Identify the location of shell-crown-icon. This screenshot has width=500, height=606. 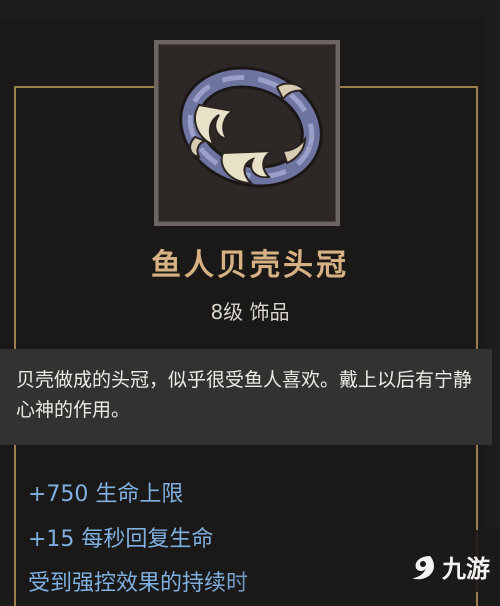
(247, 133).